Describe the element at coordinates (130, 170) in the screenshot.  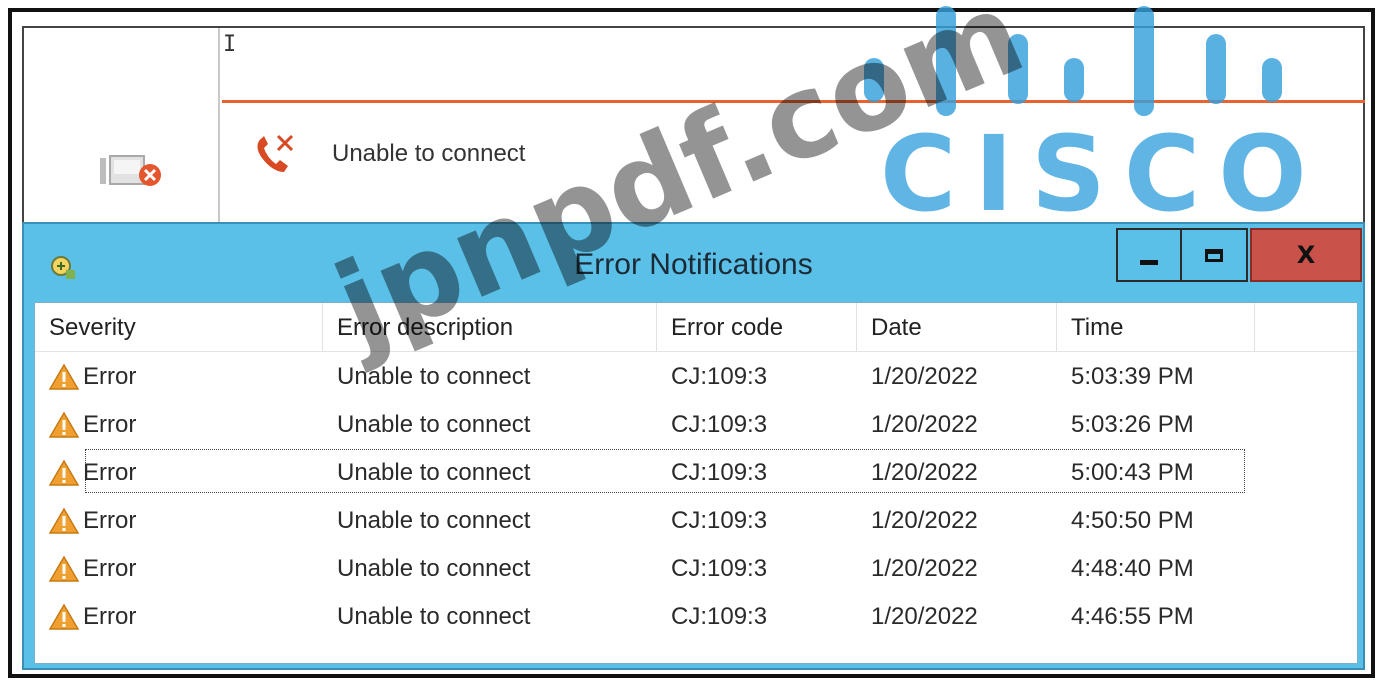
I see `device-offline-icon` at that location.